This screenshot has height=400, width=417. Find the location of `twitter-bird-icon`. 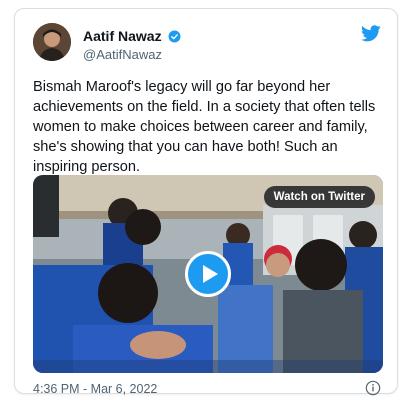

twitter-bird-icon is located at coordinates (371, 33).